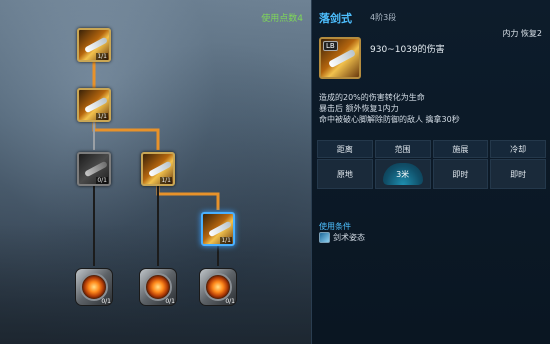 This screenshot has width=550, height=344. I want to click on connector-n4-n5, so click(188, 197).